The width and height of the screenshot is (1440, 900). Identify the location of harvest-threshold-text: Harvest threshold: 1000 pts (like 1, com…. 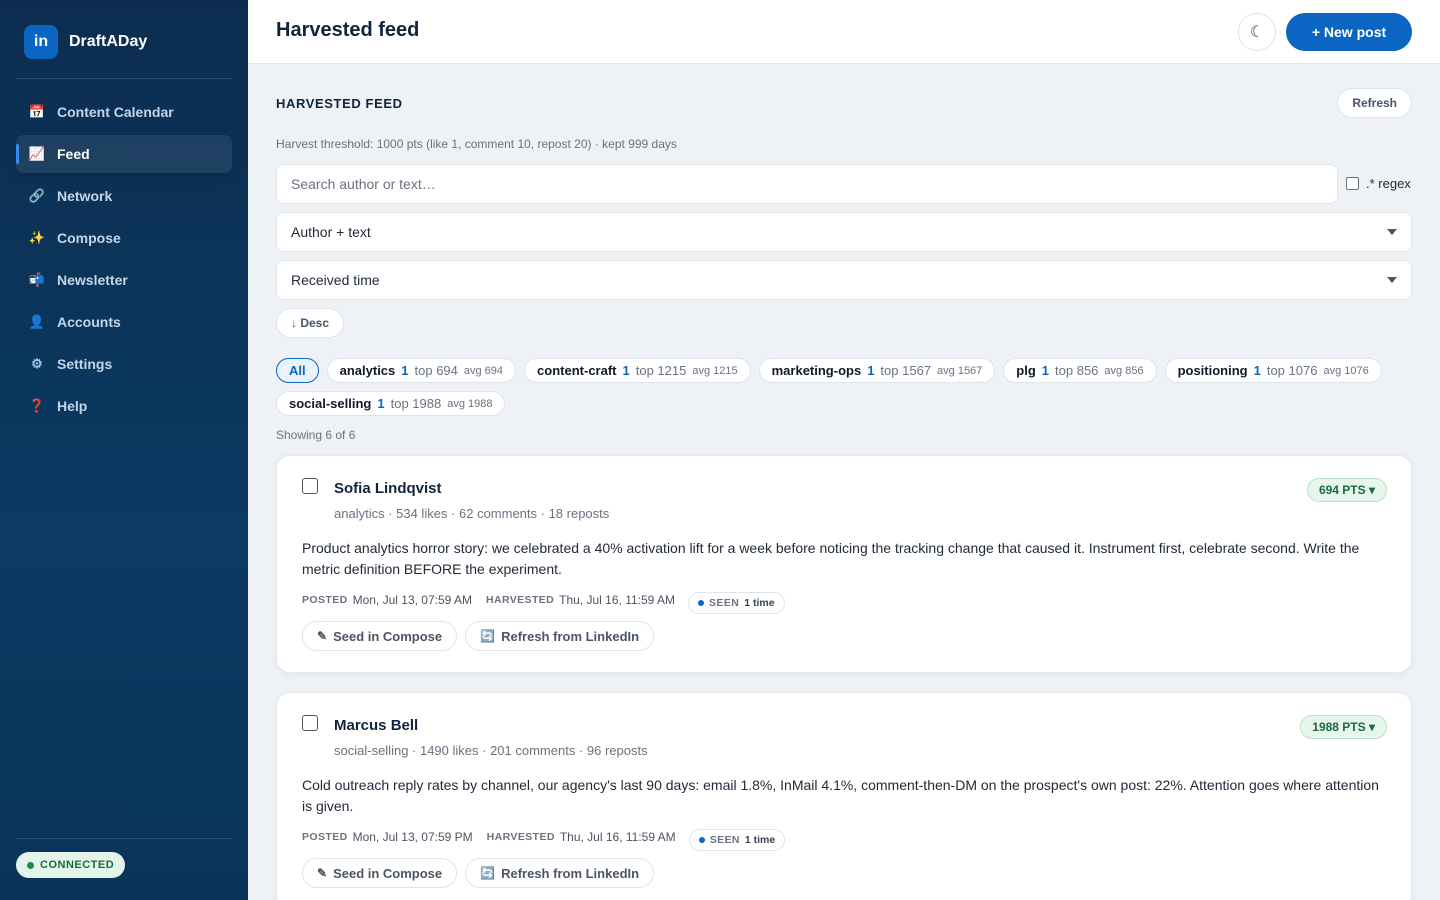
(476, 144).